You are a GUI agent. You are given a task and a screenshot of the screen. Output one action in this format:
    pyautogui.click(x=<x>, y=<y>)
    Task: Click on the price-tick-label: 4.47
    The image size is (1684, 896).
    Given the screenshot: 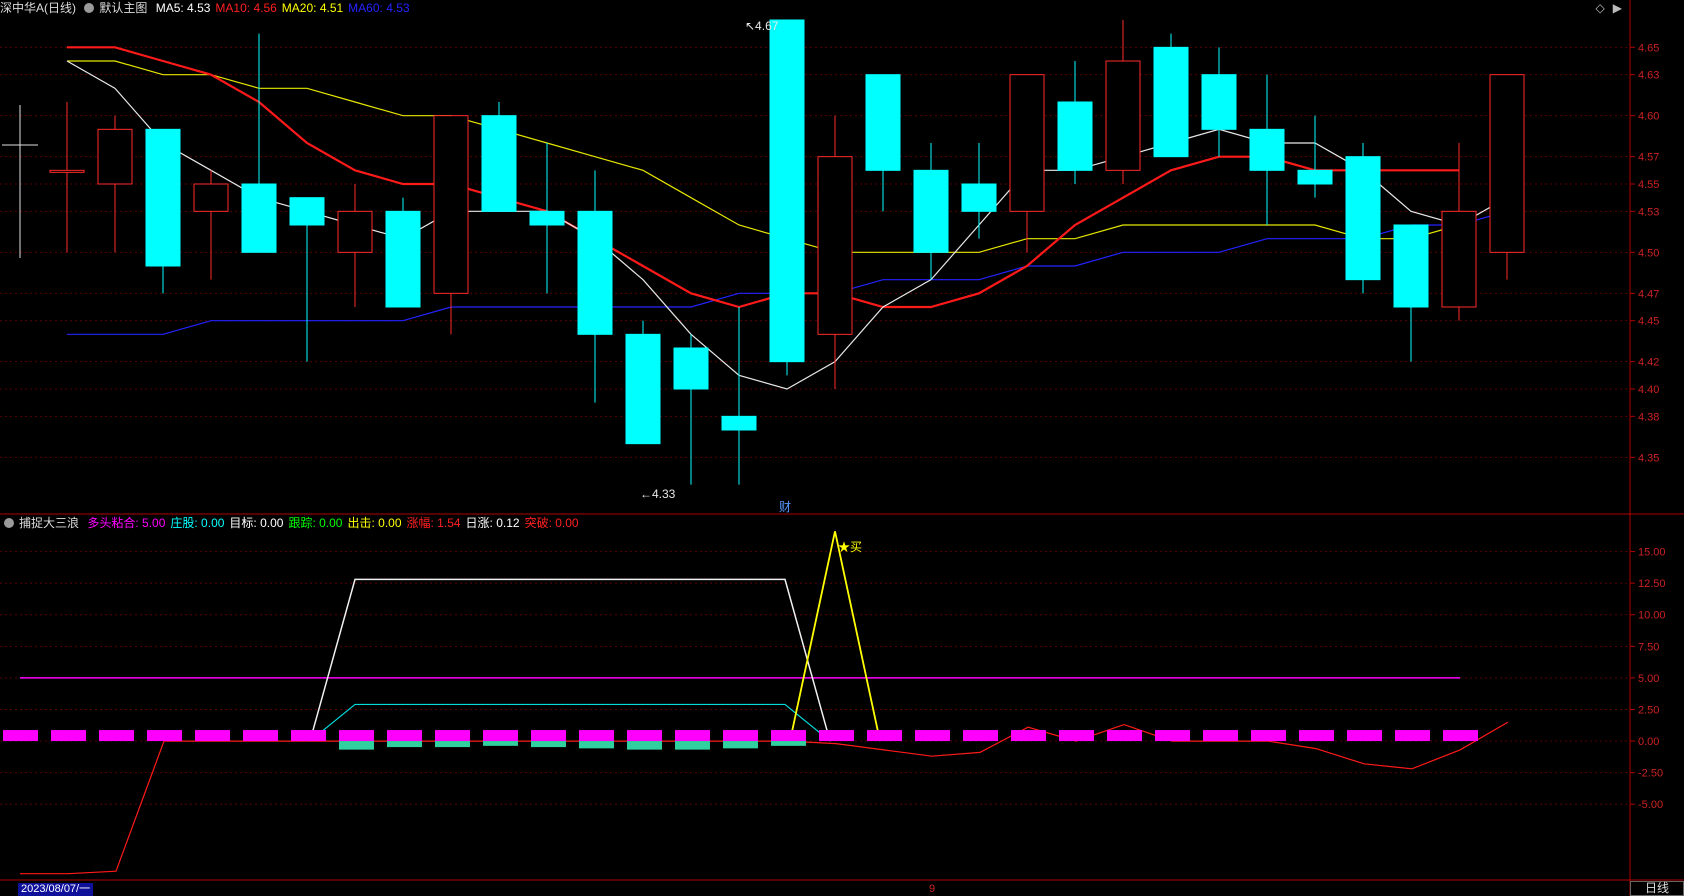 What is the action you would take?
    pyautogui.click(x=1648, y=294)
    